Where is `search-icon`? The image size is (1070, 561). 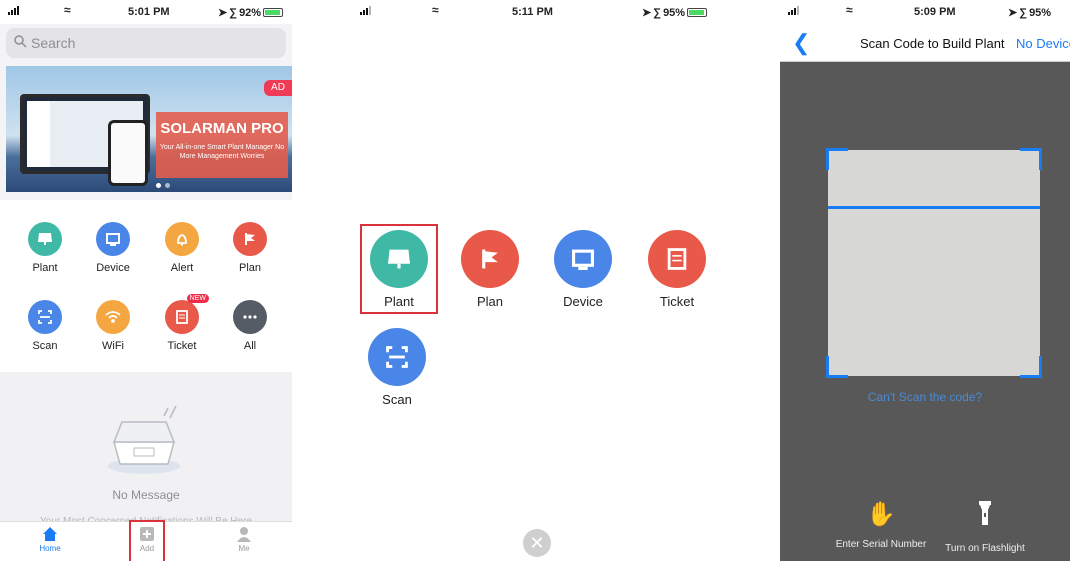
search-icon is located at coordinates (20, 43).